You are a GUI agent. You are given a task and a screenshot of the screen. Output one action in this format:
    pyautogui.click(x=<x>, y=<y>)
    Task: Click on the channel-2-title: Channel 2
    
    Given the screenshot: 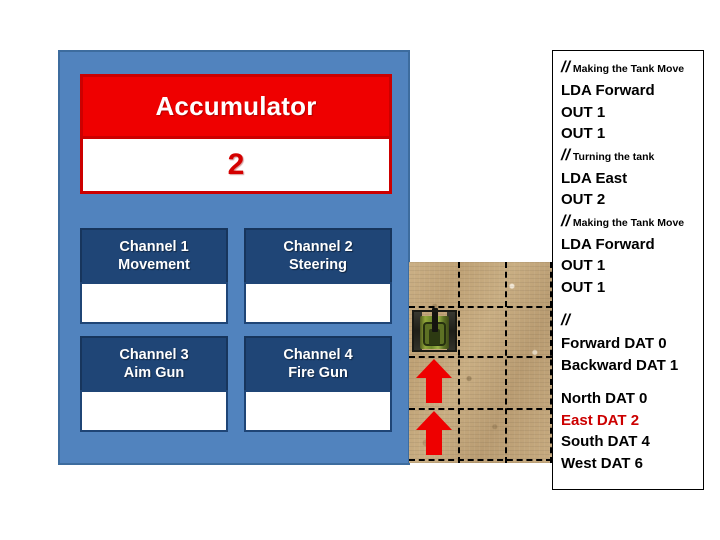 What is the action you would take?
    pyautogui.click(x=318, y=246)
    